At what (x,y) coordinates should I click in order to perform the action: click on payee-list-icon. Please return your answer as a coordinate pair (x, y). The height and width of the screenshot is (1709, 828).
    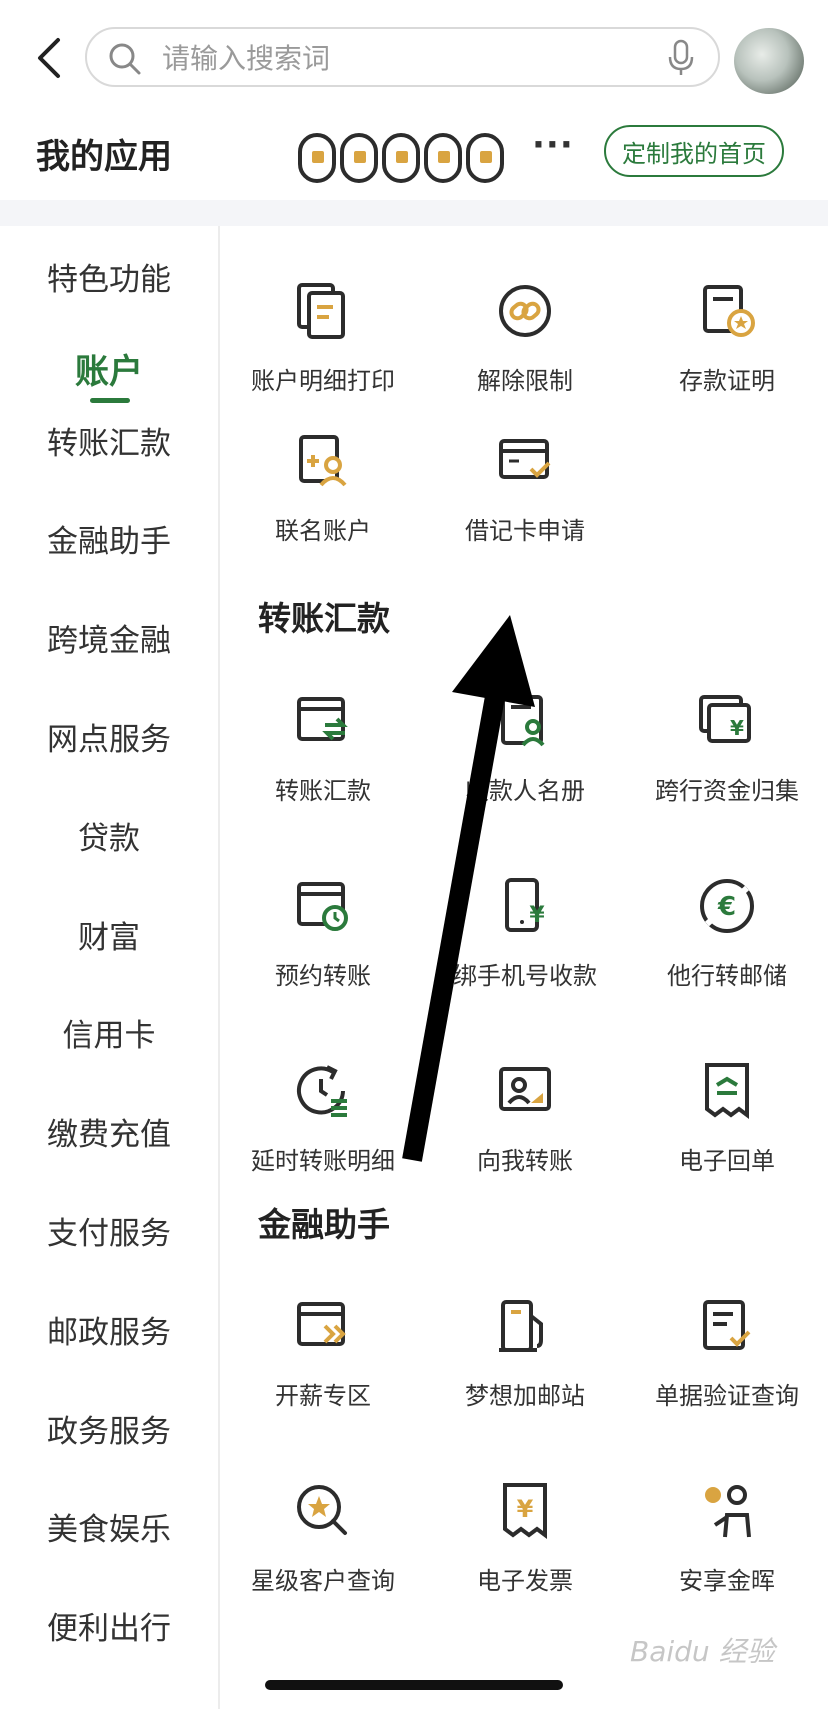
    Looking at the image, I should click on (523, 721).